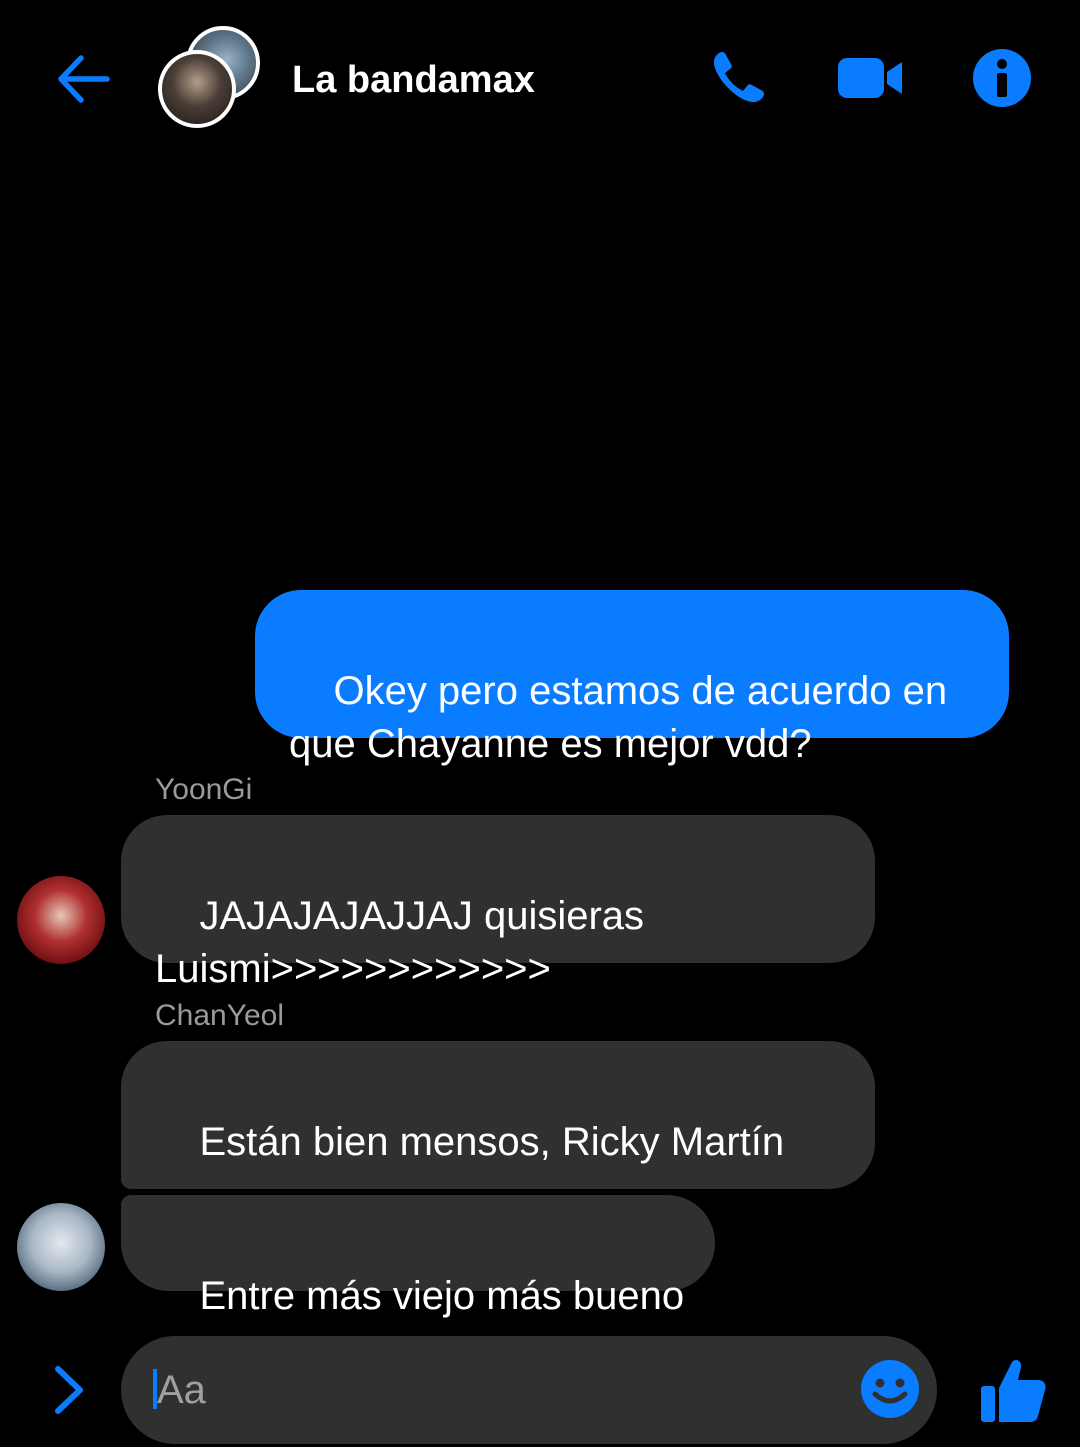 This screenshot has width=1080, height=1447. Describe the element at coordinates (220, 1015) in the screenshot. I see `sender-name: ChanYeol` at that location.